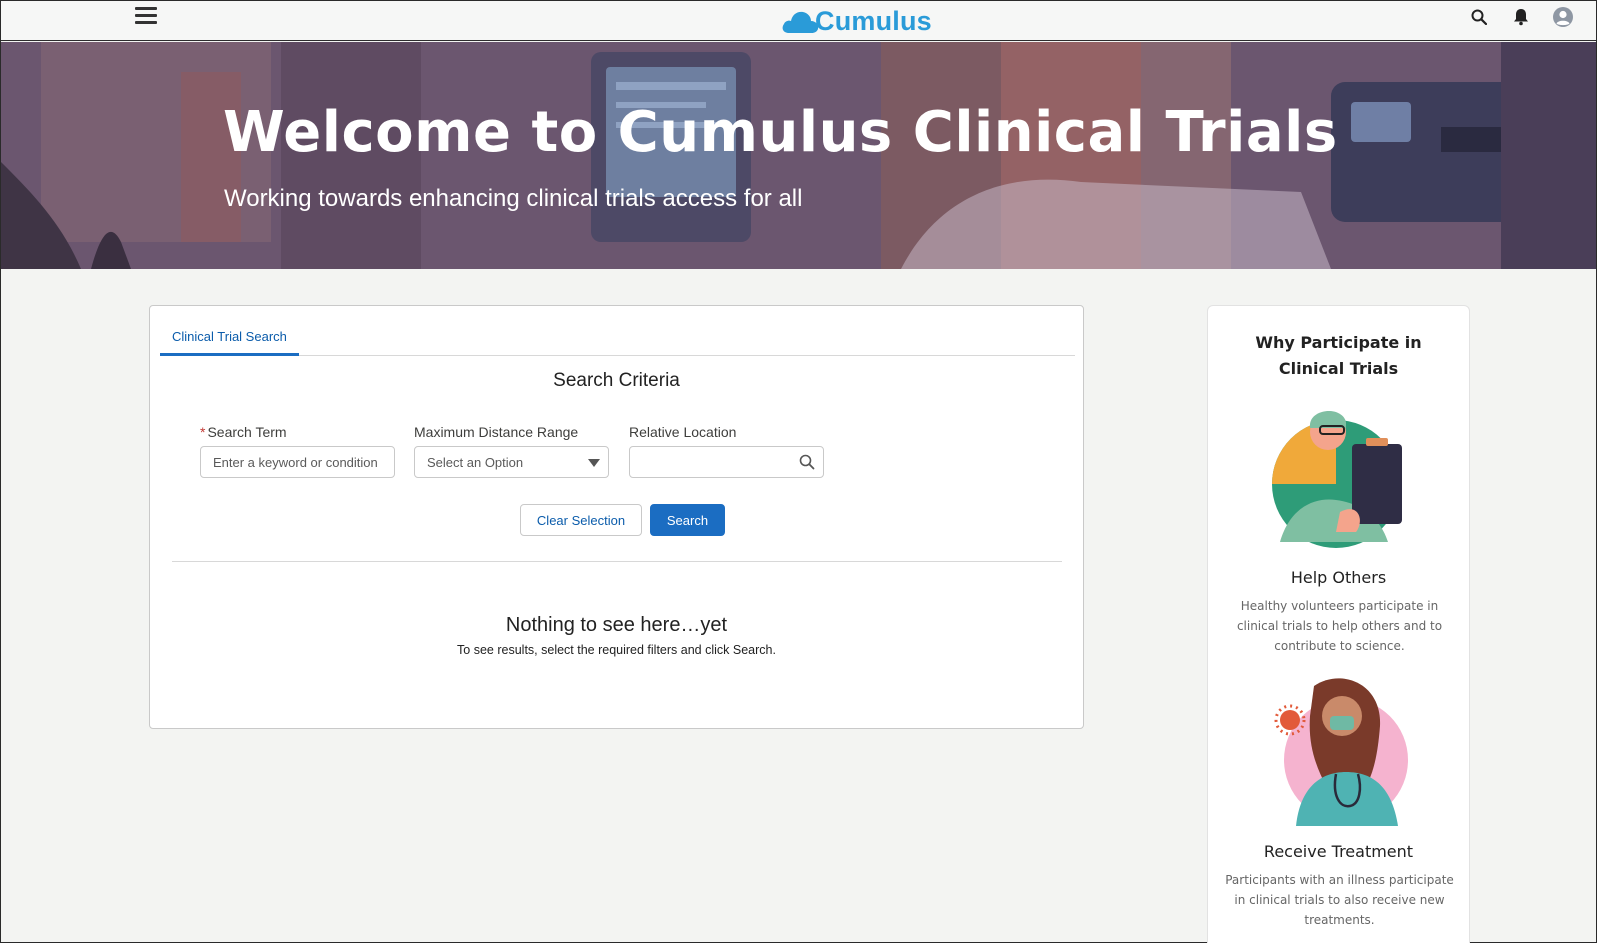 This screenshot has width=1597, height=943. What do you see at coordinates (1521, 17) in the screenshot?
I see `bell-icon` at bounding box center [1521, 17].